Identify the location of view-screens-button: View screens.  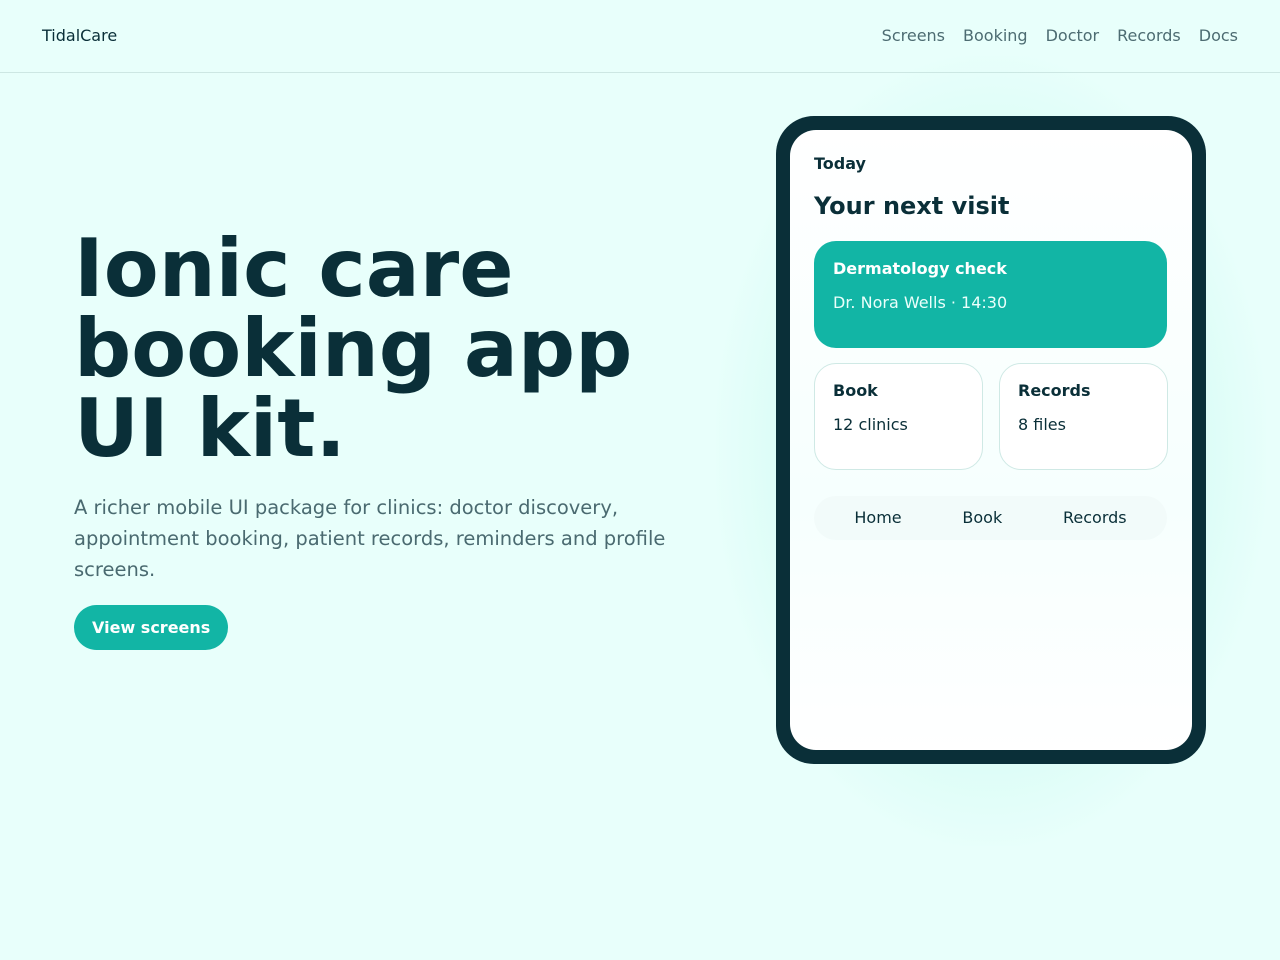
(151, 627).